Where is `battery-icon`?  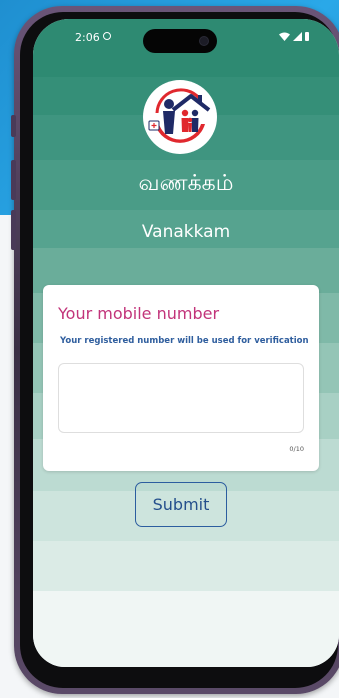 battery-icon is located at coordinates (307, 36).